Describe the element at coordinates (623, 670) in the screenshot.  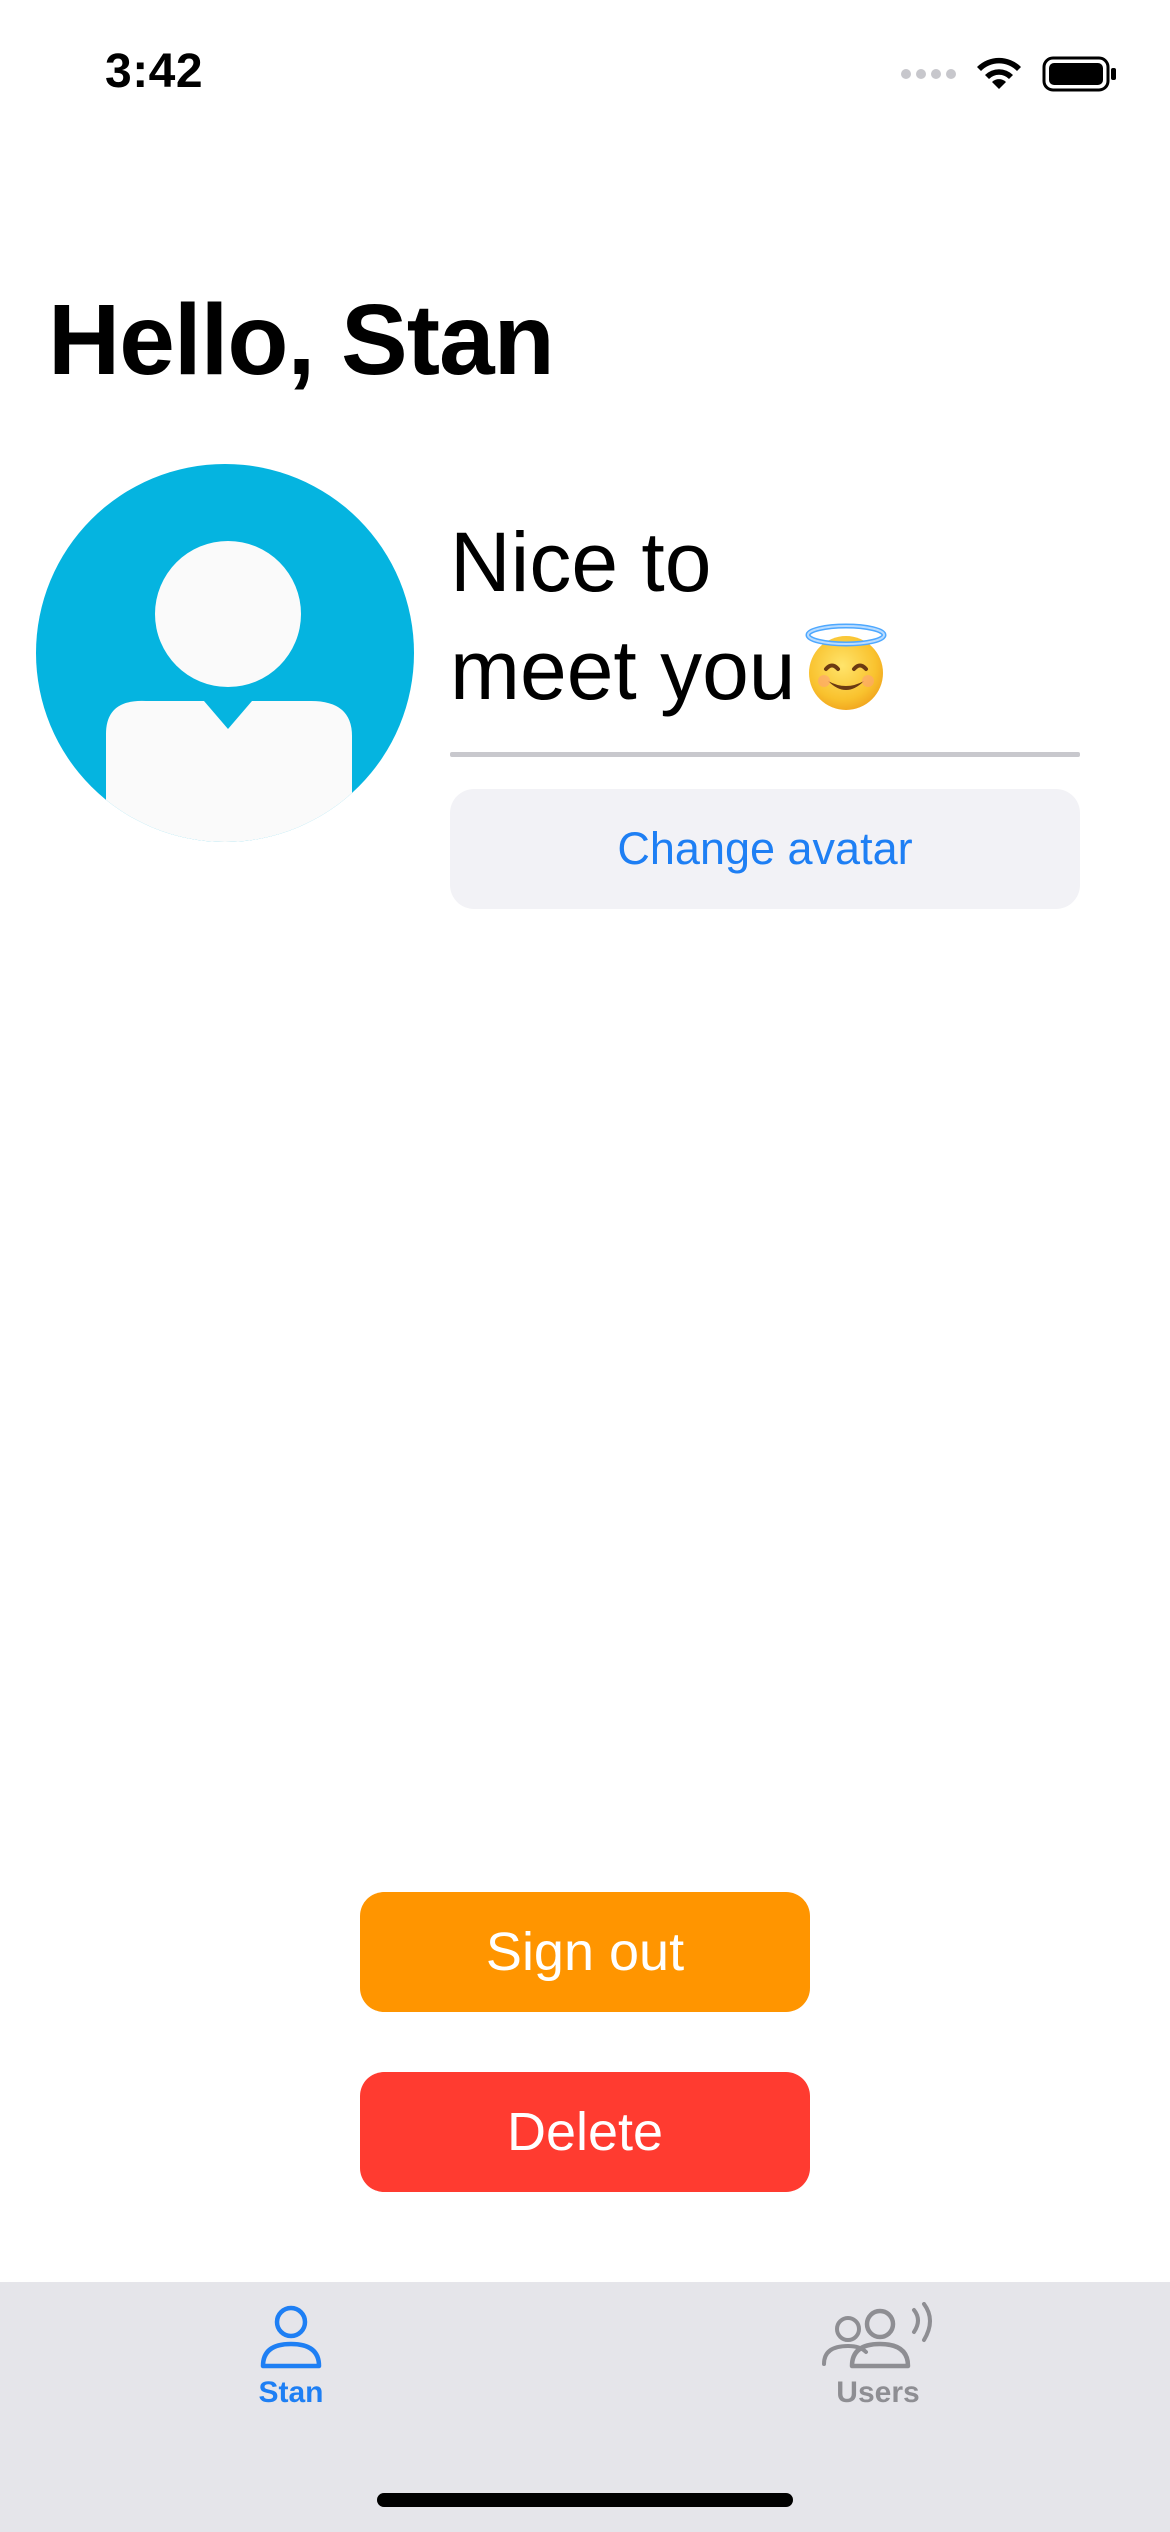
I see `greeting-line-2-text: meet you` at that location.